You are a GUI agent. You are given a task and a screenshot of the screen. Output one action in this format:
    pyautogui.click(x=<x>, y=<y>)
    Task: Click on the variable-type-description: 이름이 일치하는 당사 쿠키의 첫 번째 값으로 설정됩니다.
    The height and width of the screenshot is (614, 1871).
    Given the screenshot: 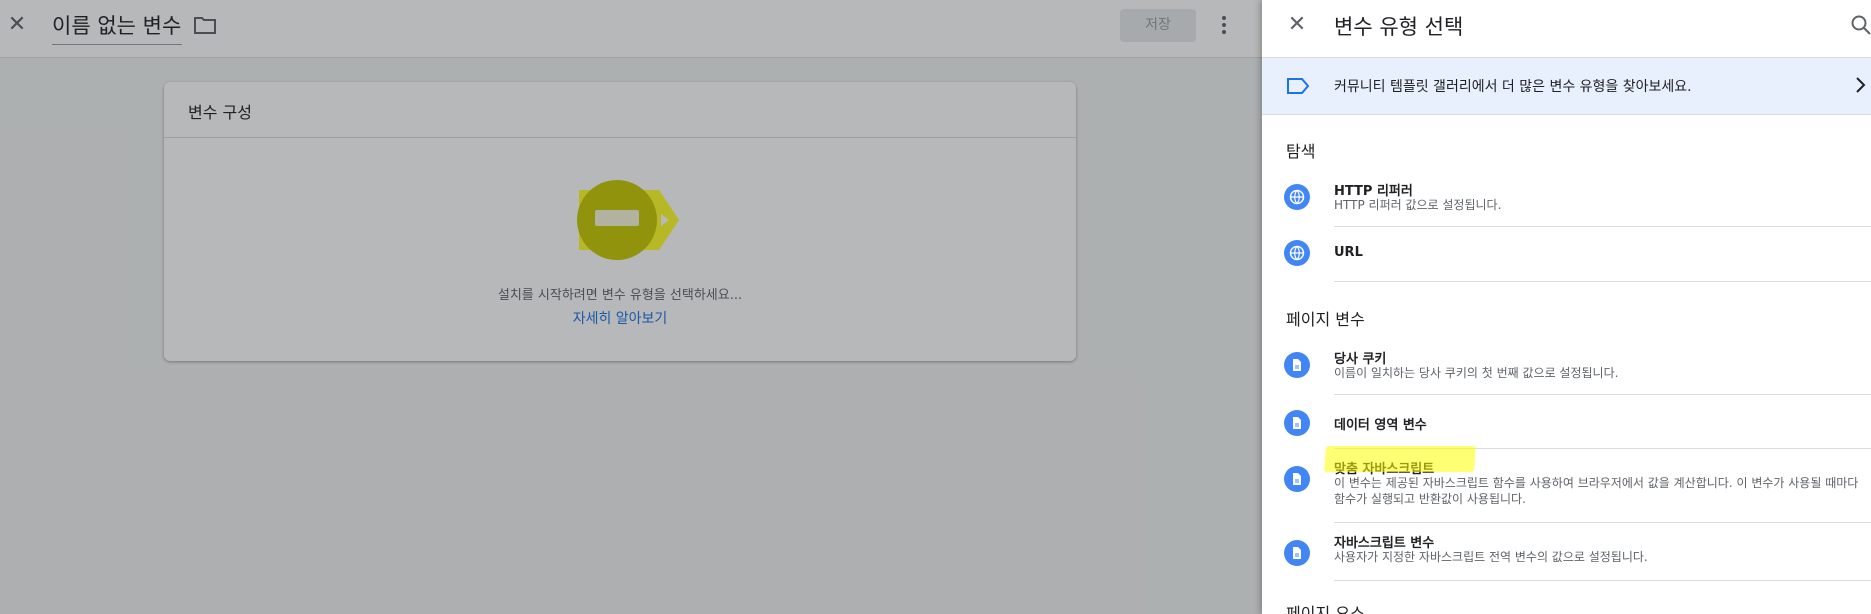 What is the action you would take?
    pyautogui.click(x=1476, y=373)
    